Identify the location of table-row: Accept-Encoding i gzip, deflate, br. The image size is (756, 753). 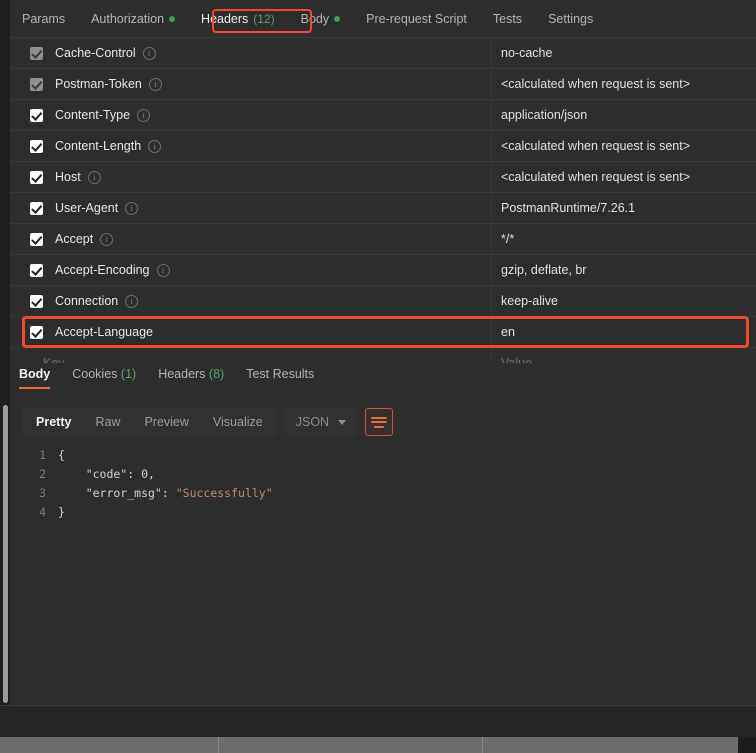
(383, 270).